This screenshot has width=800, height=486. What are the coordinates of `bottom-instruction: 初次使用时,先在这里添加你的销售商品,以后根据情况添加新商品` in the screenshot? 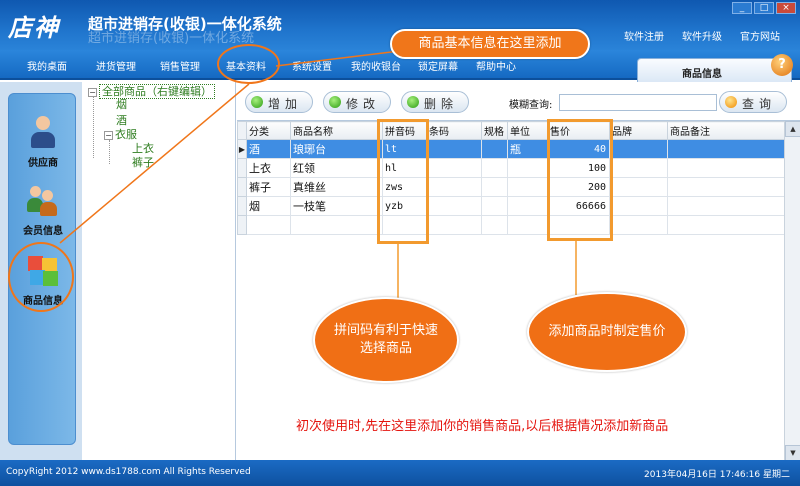 It's located at (482, 426).